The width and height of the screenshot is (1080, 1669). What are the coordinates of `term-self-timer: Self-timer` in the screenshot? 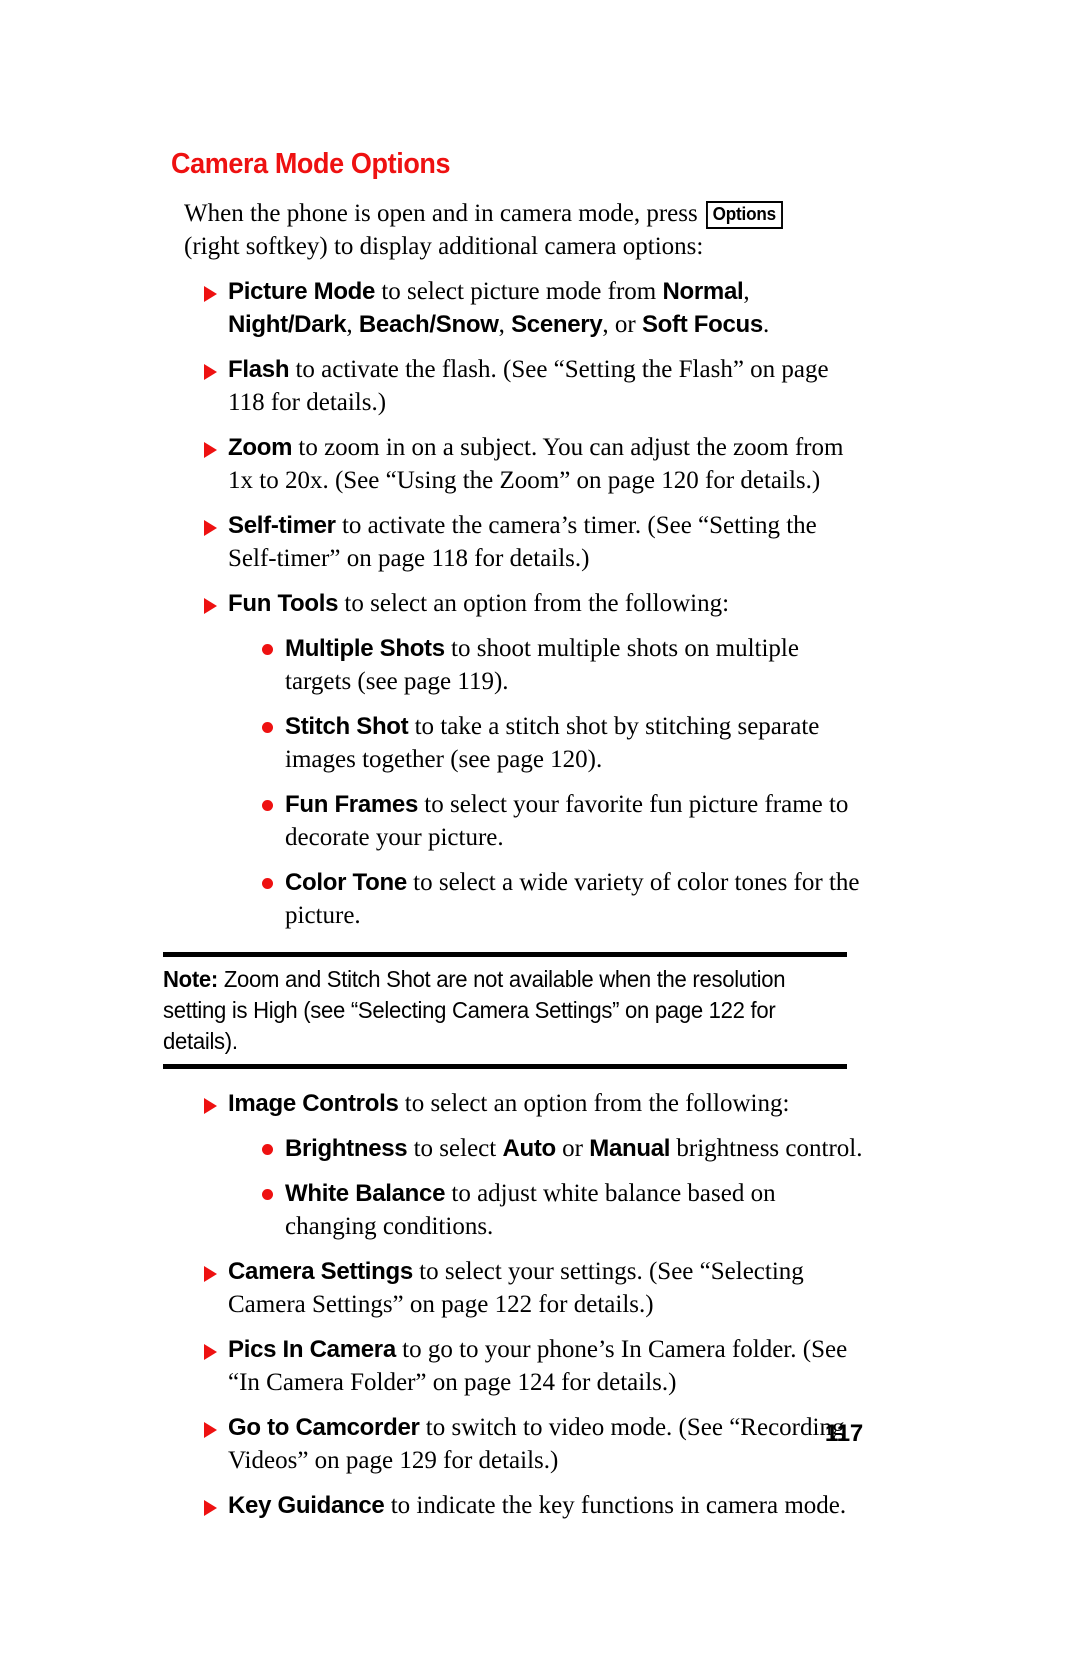 It's located at (282, 525).